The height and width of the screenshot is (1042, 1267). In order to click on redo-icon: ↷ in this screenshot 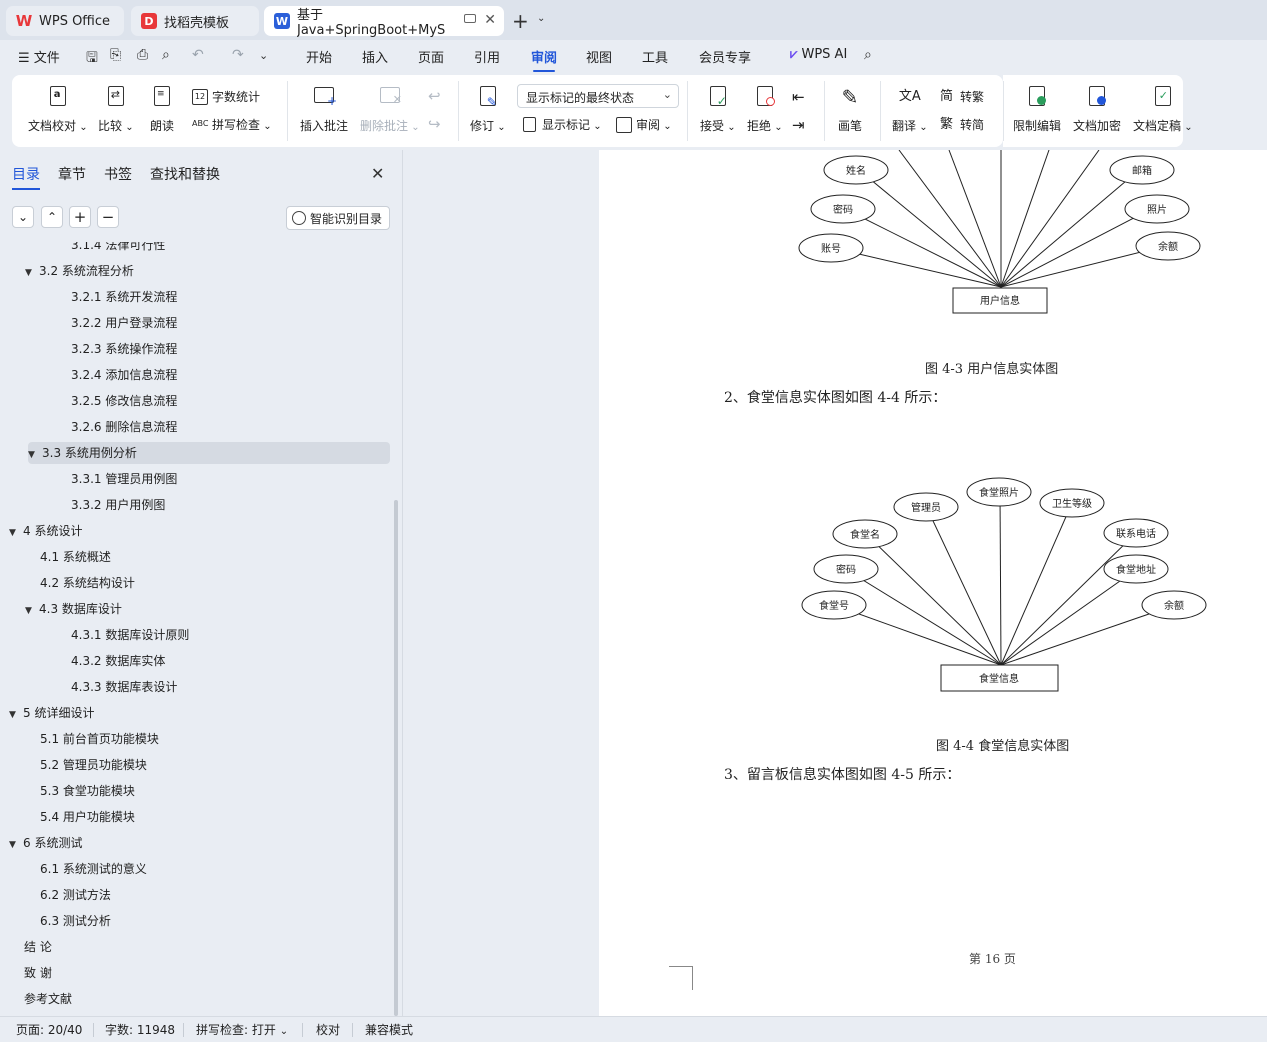, I will do `click(238, 55)`.